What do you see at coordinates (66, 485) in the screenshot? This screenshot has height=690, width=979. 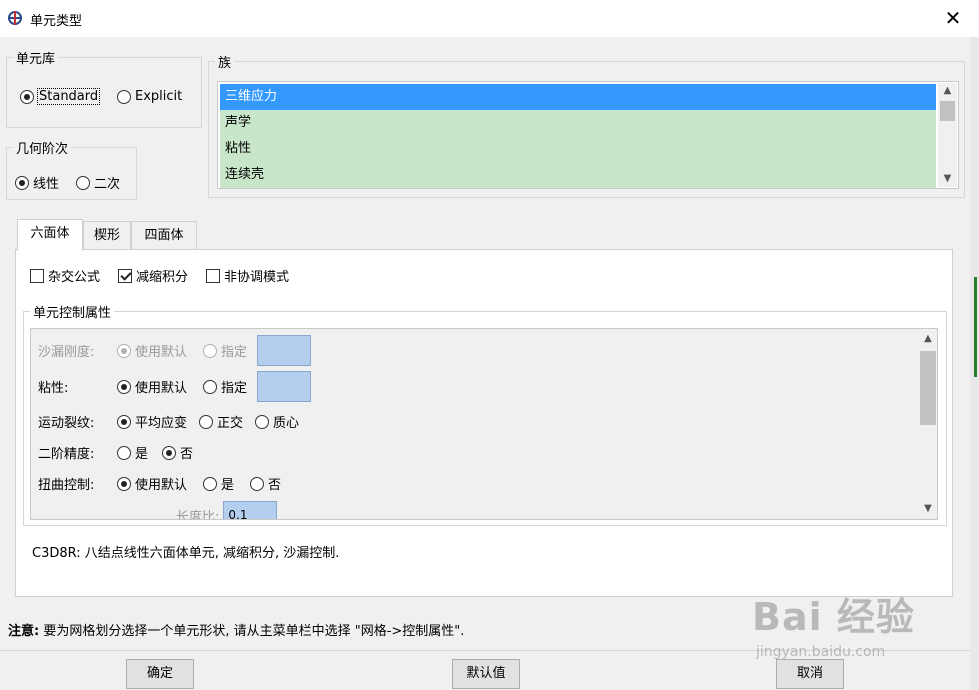 I see `distortion-control-label: 扭曲控制:` at bounding box center [66, 485].